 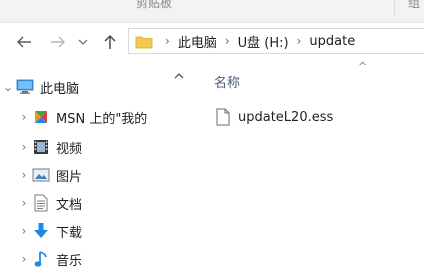 I want to click on column-header-name: 名称, so click(x=227, y=81).